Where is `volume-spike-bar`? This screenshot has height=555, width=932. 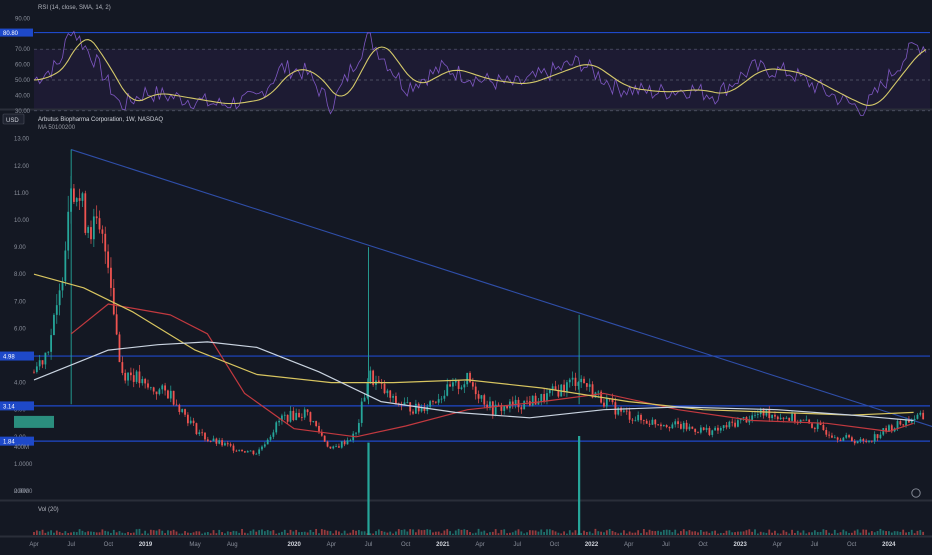
volume-spike-bar is located at coordinates (579, 485).